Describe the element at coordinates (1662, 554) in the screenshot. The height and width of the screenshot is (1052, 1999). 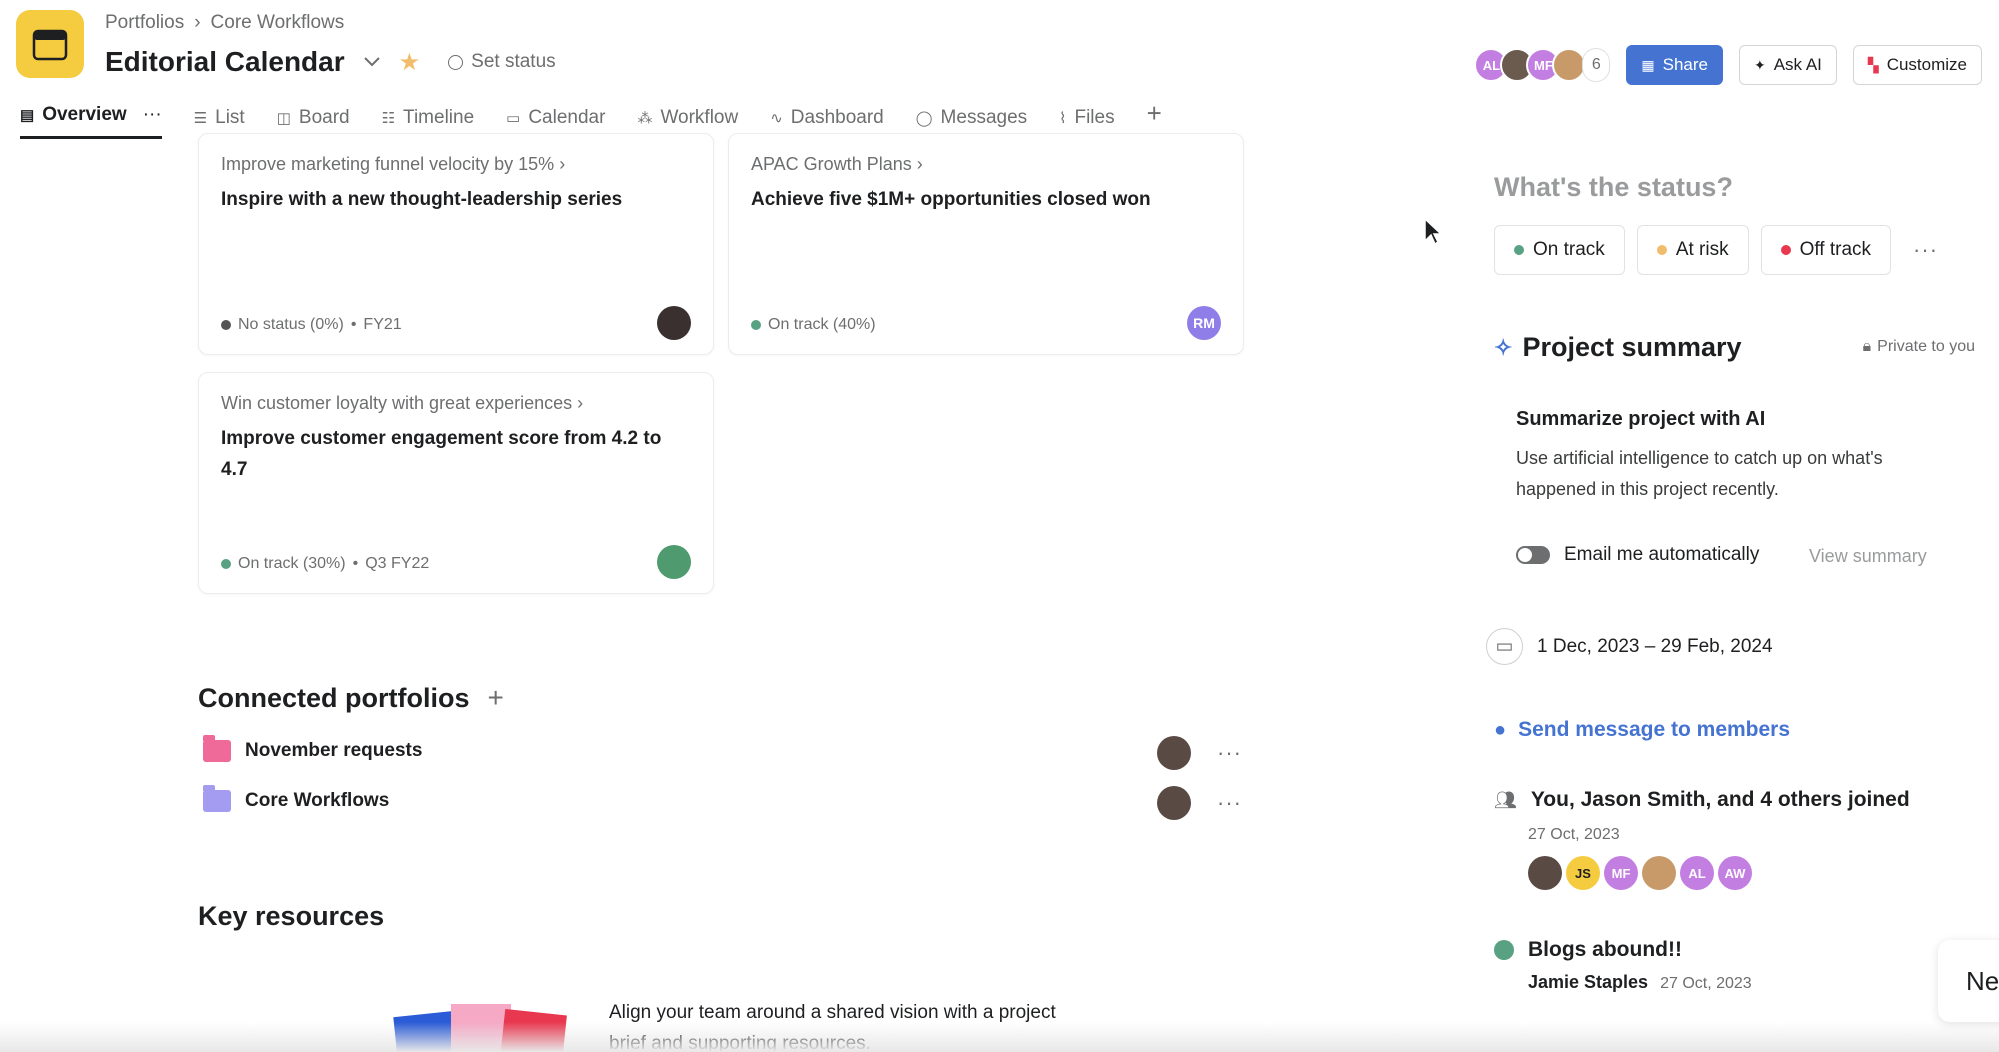
I see `email-toggle-label: Email me automatically` at that location.